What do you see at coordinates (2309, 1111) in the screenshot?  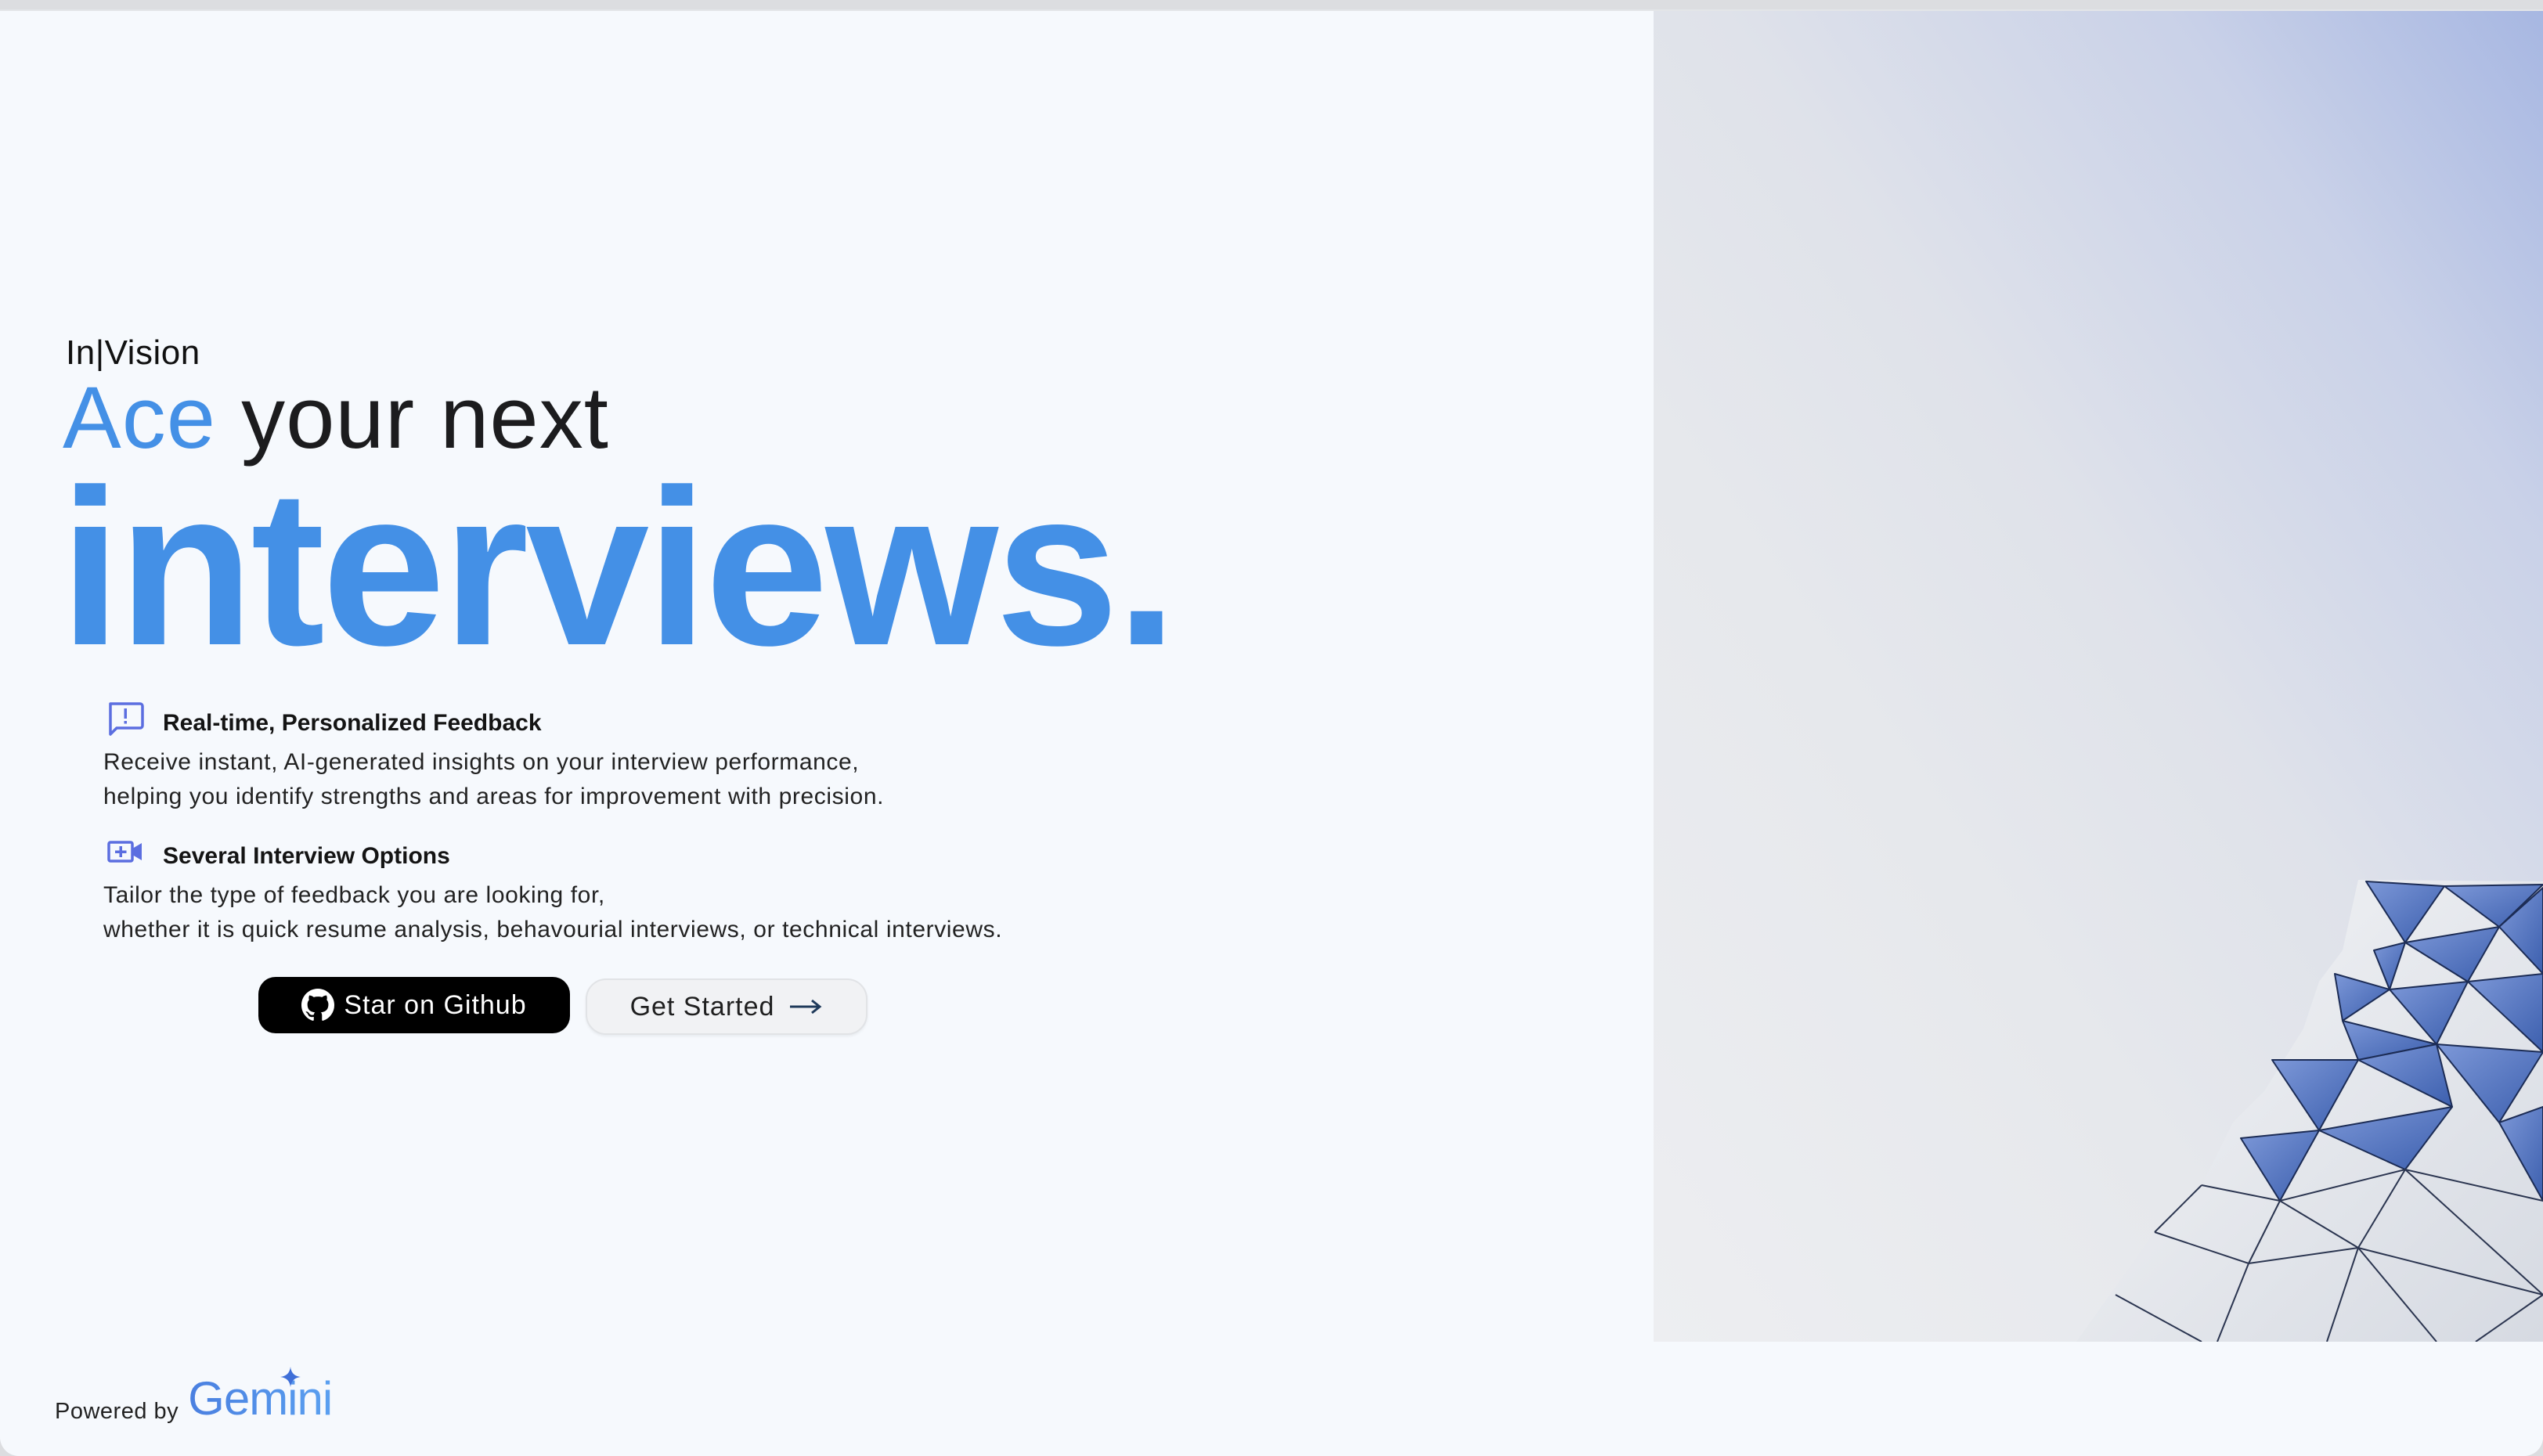 I see `building-facade-illustration` at bounding box center [2309, 1111].